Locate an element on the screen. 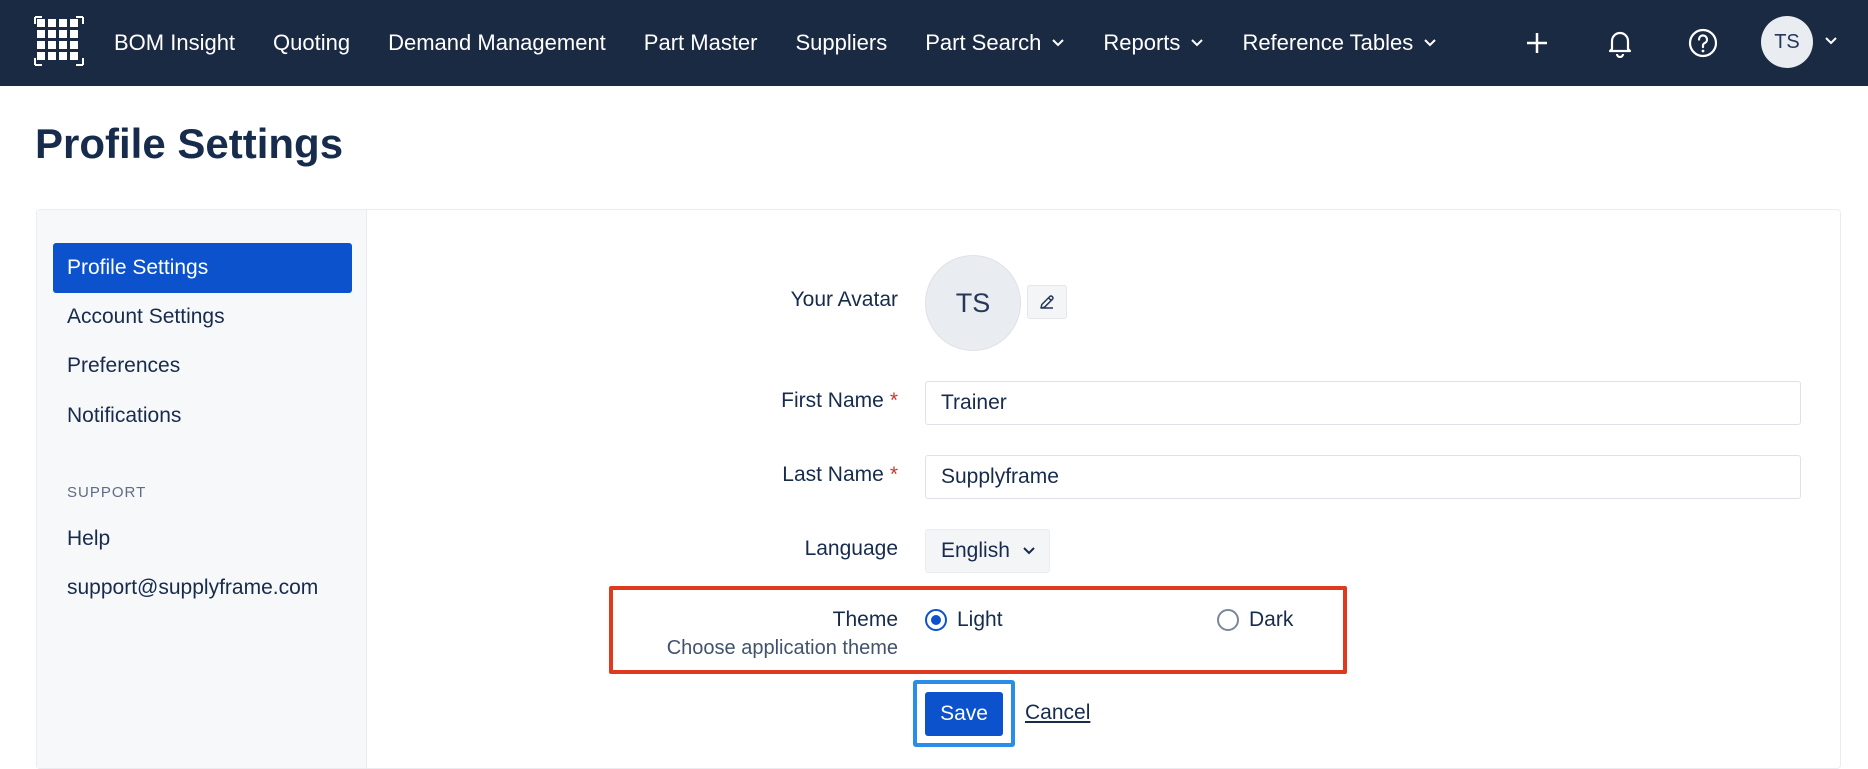 The image size is (1868, 769). nav-item-label: Reports is located at coordinates (1142, 42).